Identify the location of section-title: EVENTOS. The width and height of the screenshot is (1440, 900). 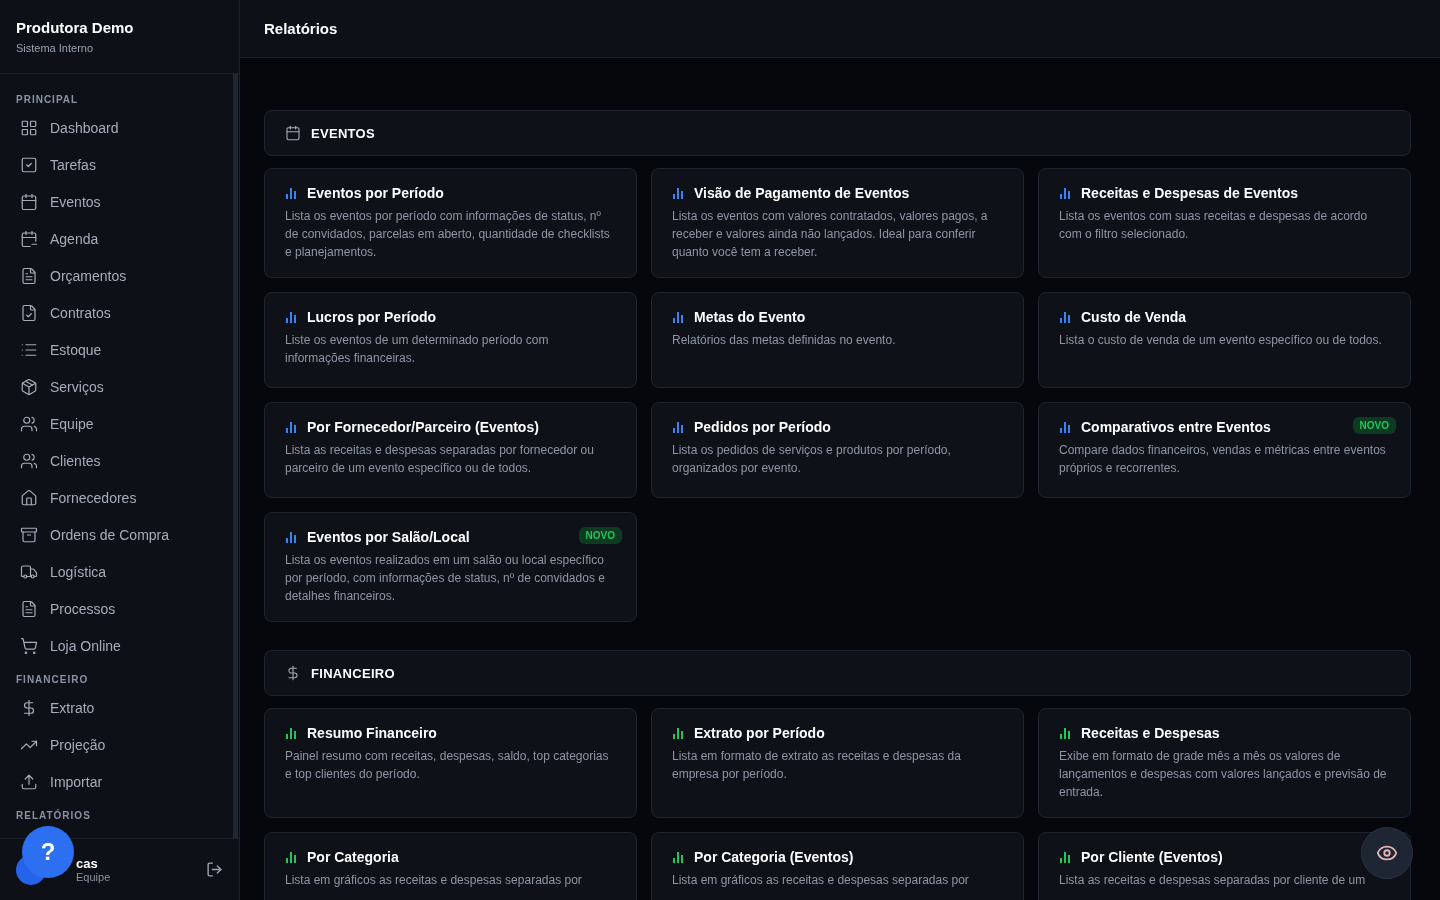
(343, 133).